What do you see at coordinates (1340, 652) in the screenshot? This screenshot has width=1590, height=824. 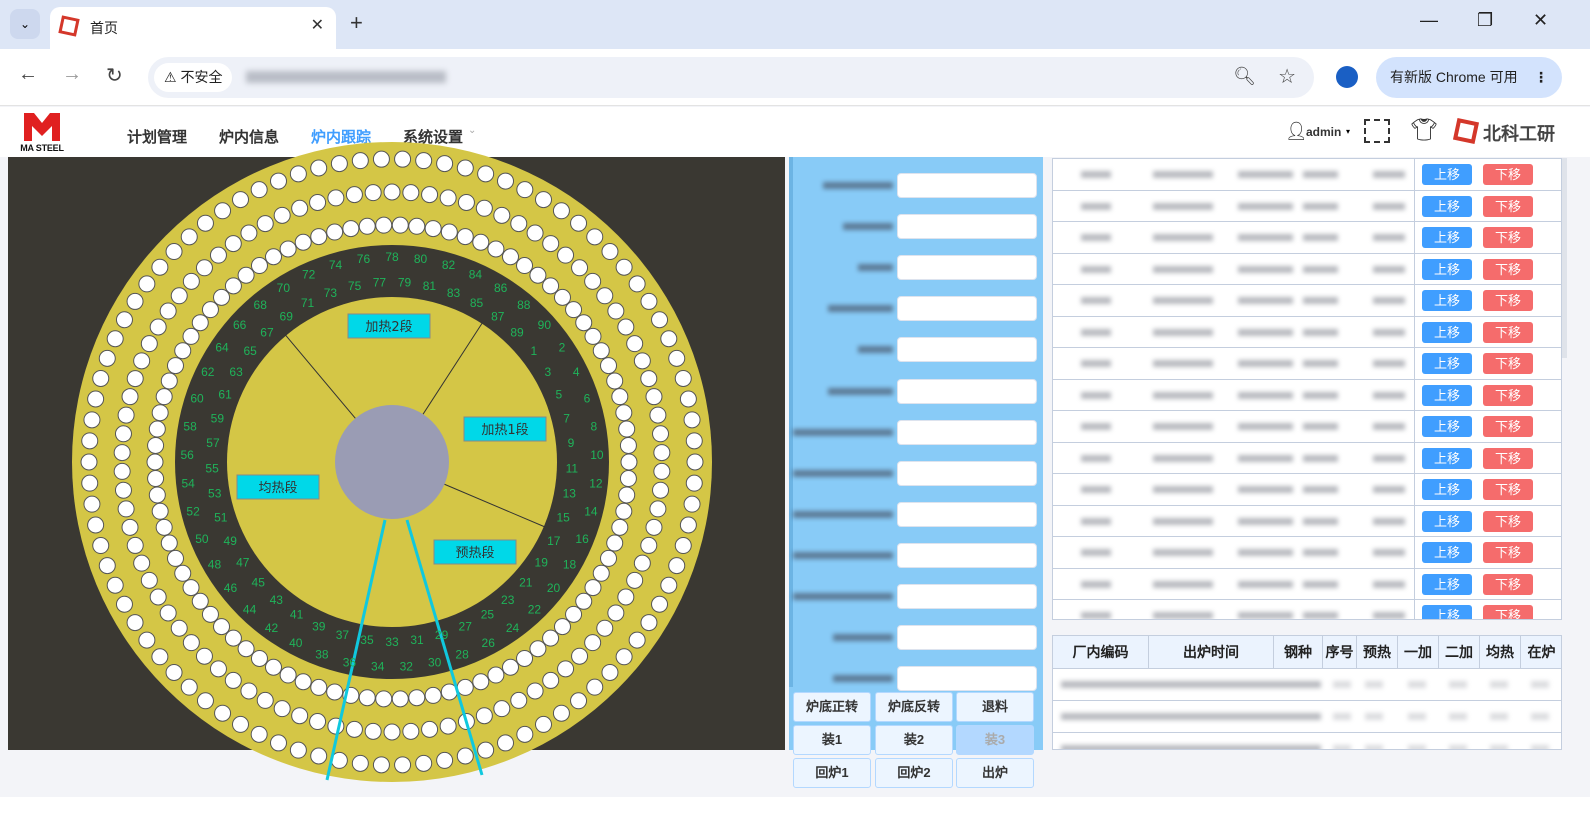 I see `column-header: 序号` at bounding box center [1340, 652].